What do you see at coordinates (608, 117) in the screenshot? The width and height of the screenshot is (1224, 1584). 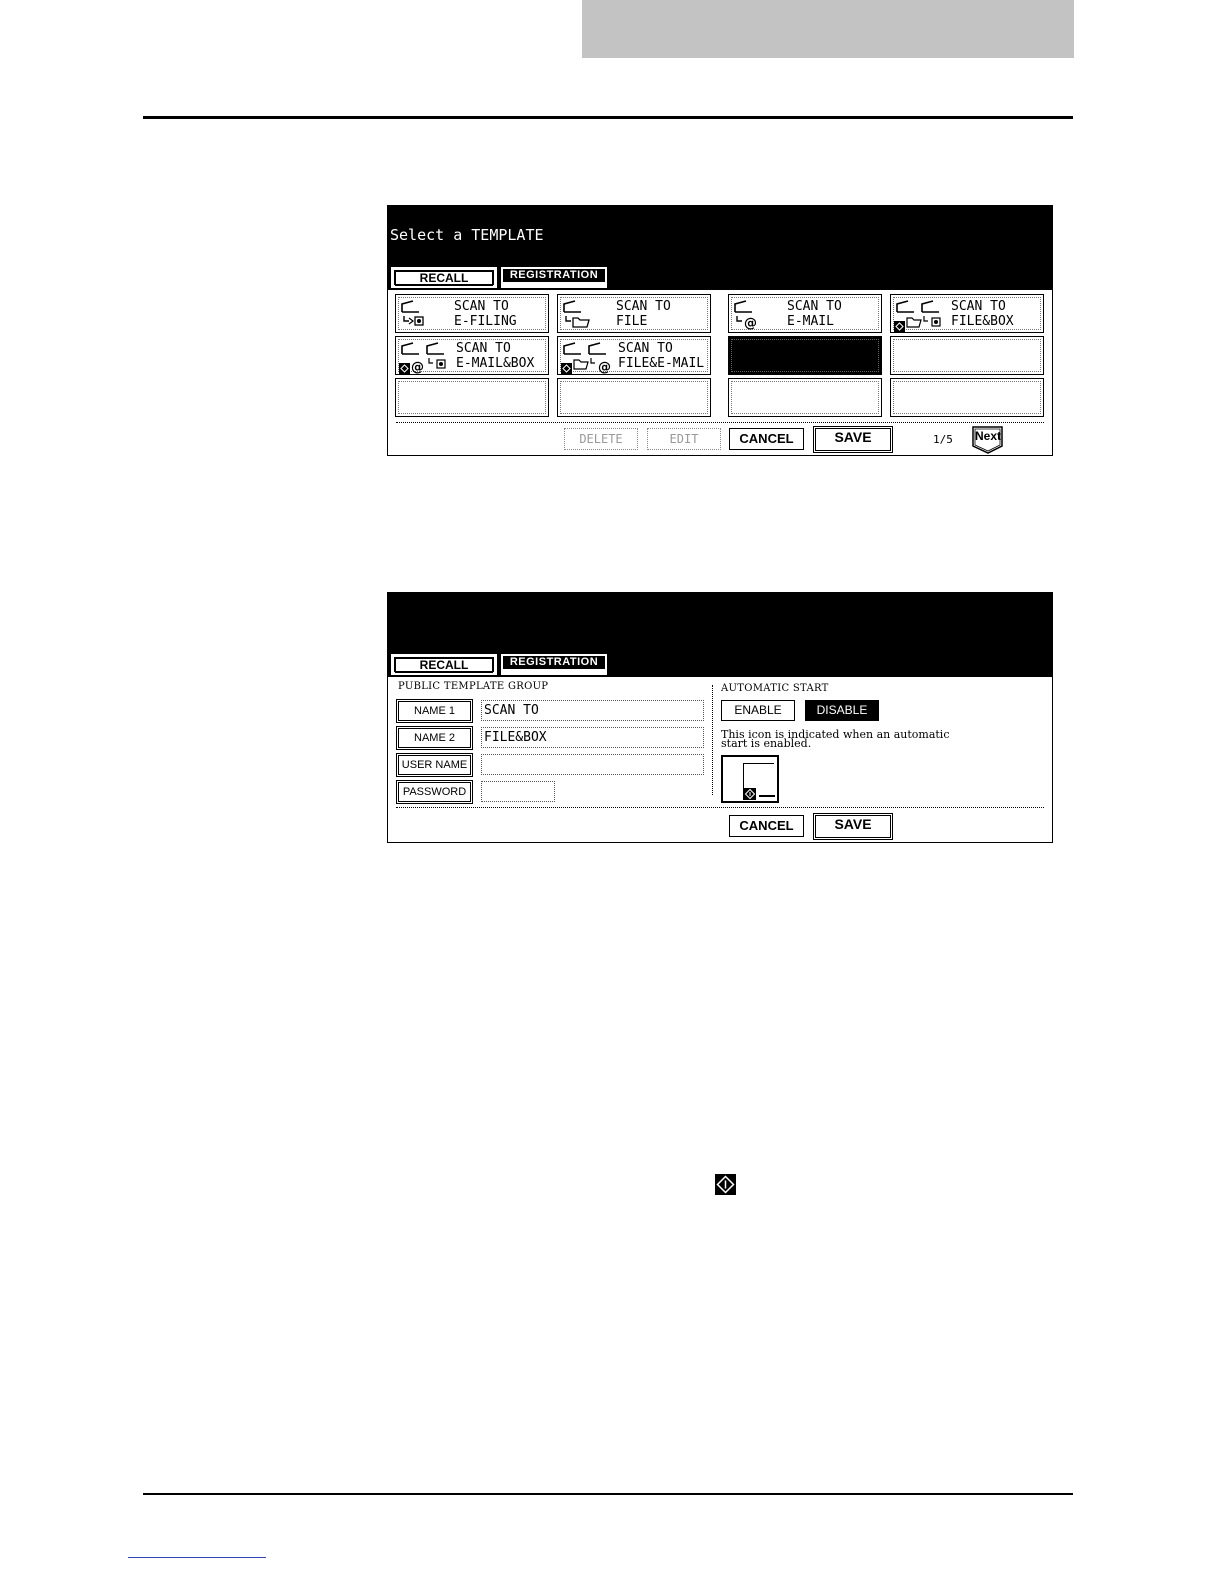 I see `top-rule` at bounding box center [608, 117].